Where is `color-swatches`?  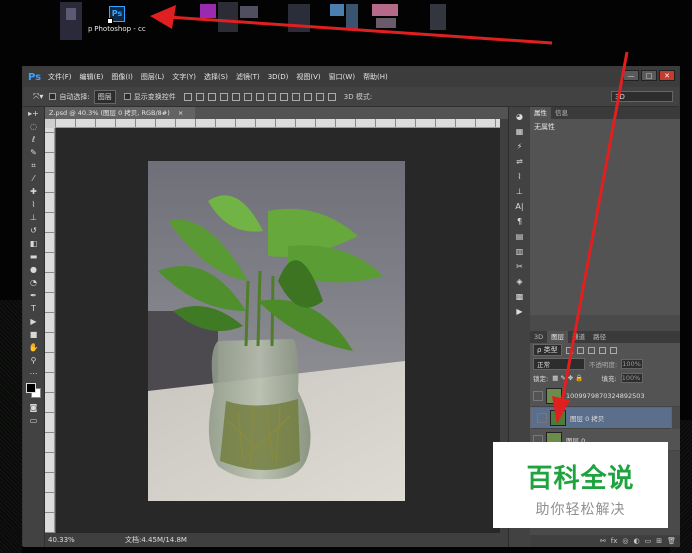 color-swatches is located at coordinates (33, 391).